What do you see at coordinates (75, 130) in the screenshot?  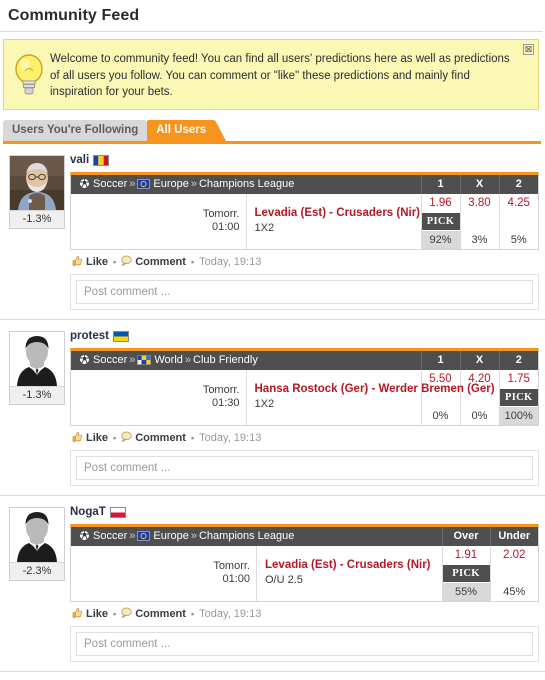 I see `tab-users-youre-following: Users You're Following` at bounding box center [75, 130].